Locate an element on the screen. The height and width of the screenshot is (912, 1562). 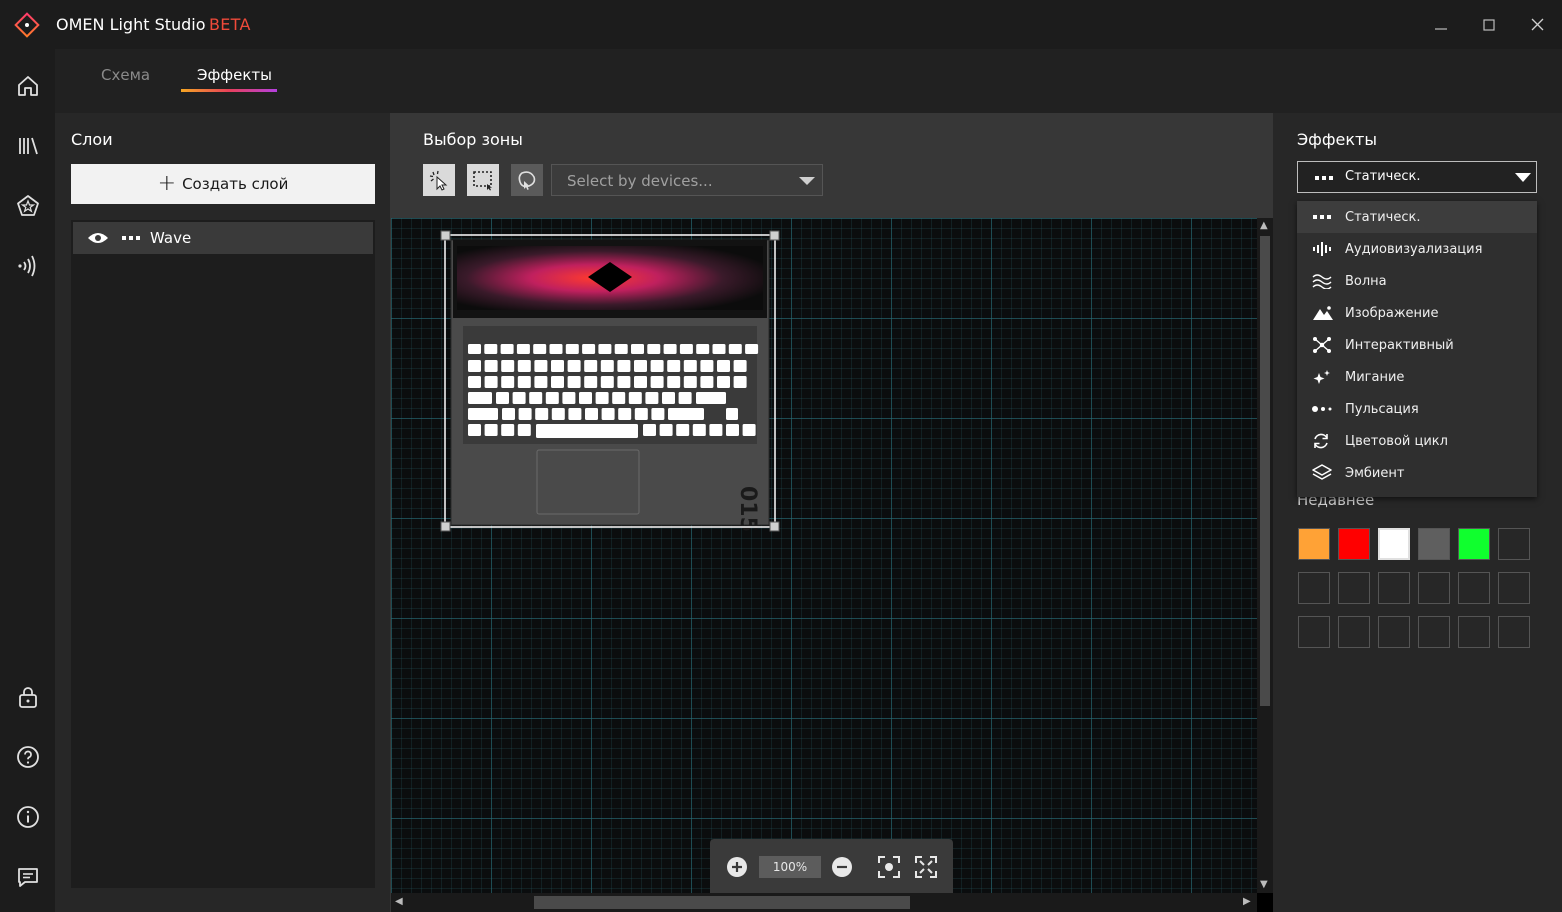
lasso-select-icon is located at coordinates (527, 180).